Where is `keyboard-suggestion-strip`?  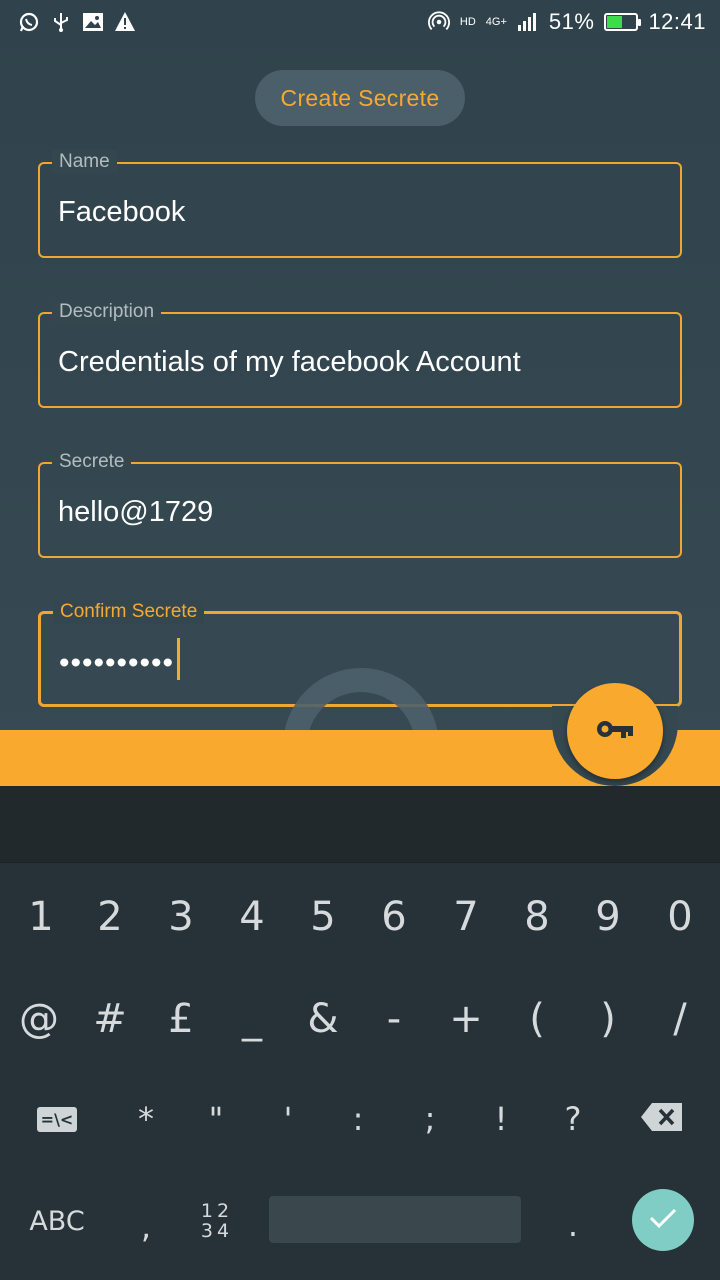 keyboard-suggestion-strip is located at coordinates (360, 824).